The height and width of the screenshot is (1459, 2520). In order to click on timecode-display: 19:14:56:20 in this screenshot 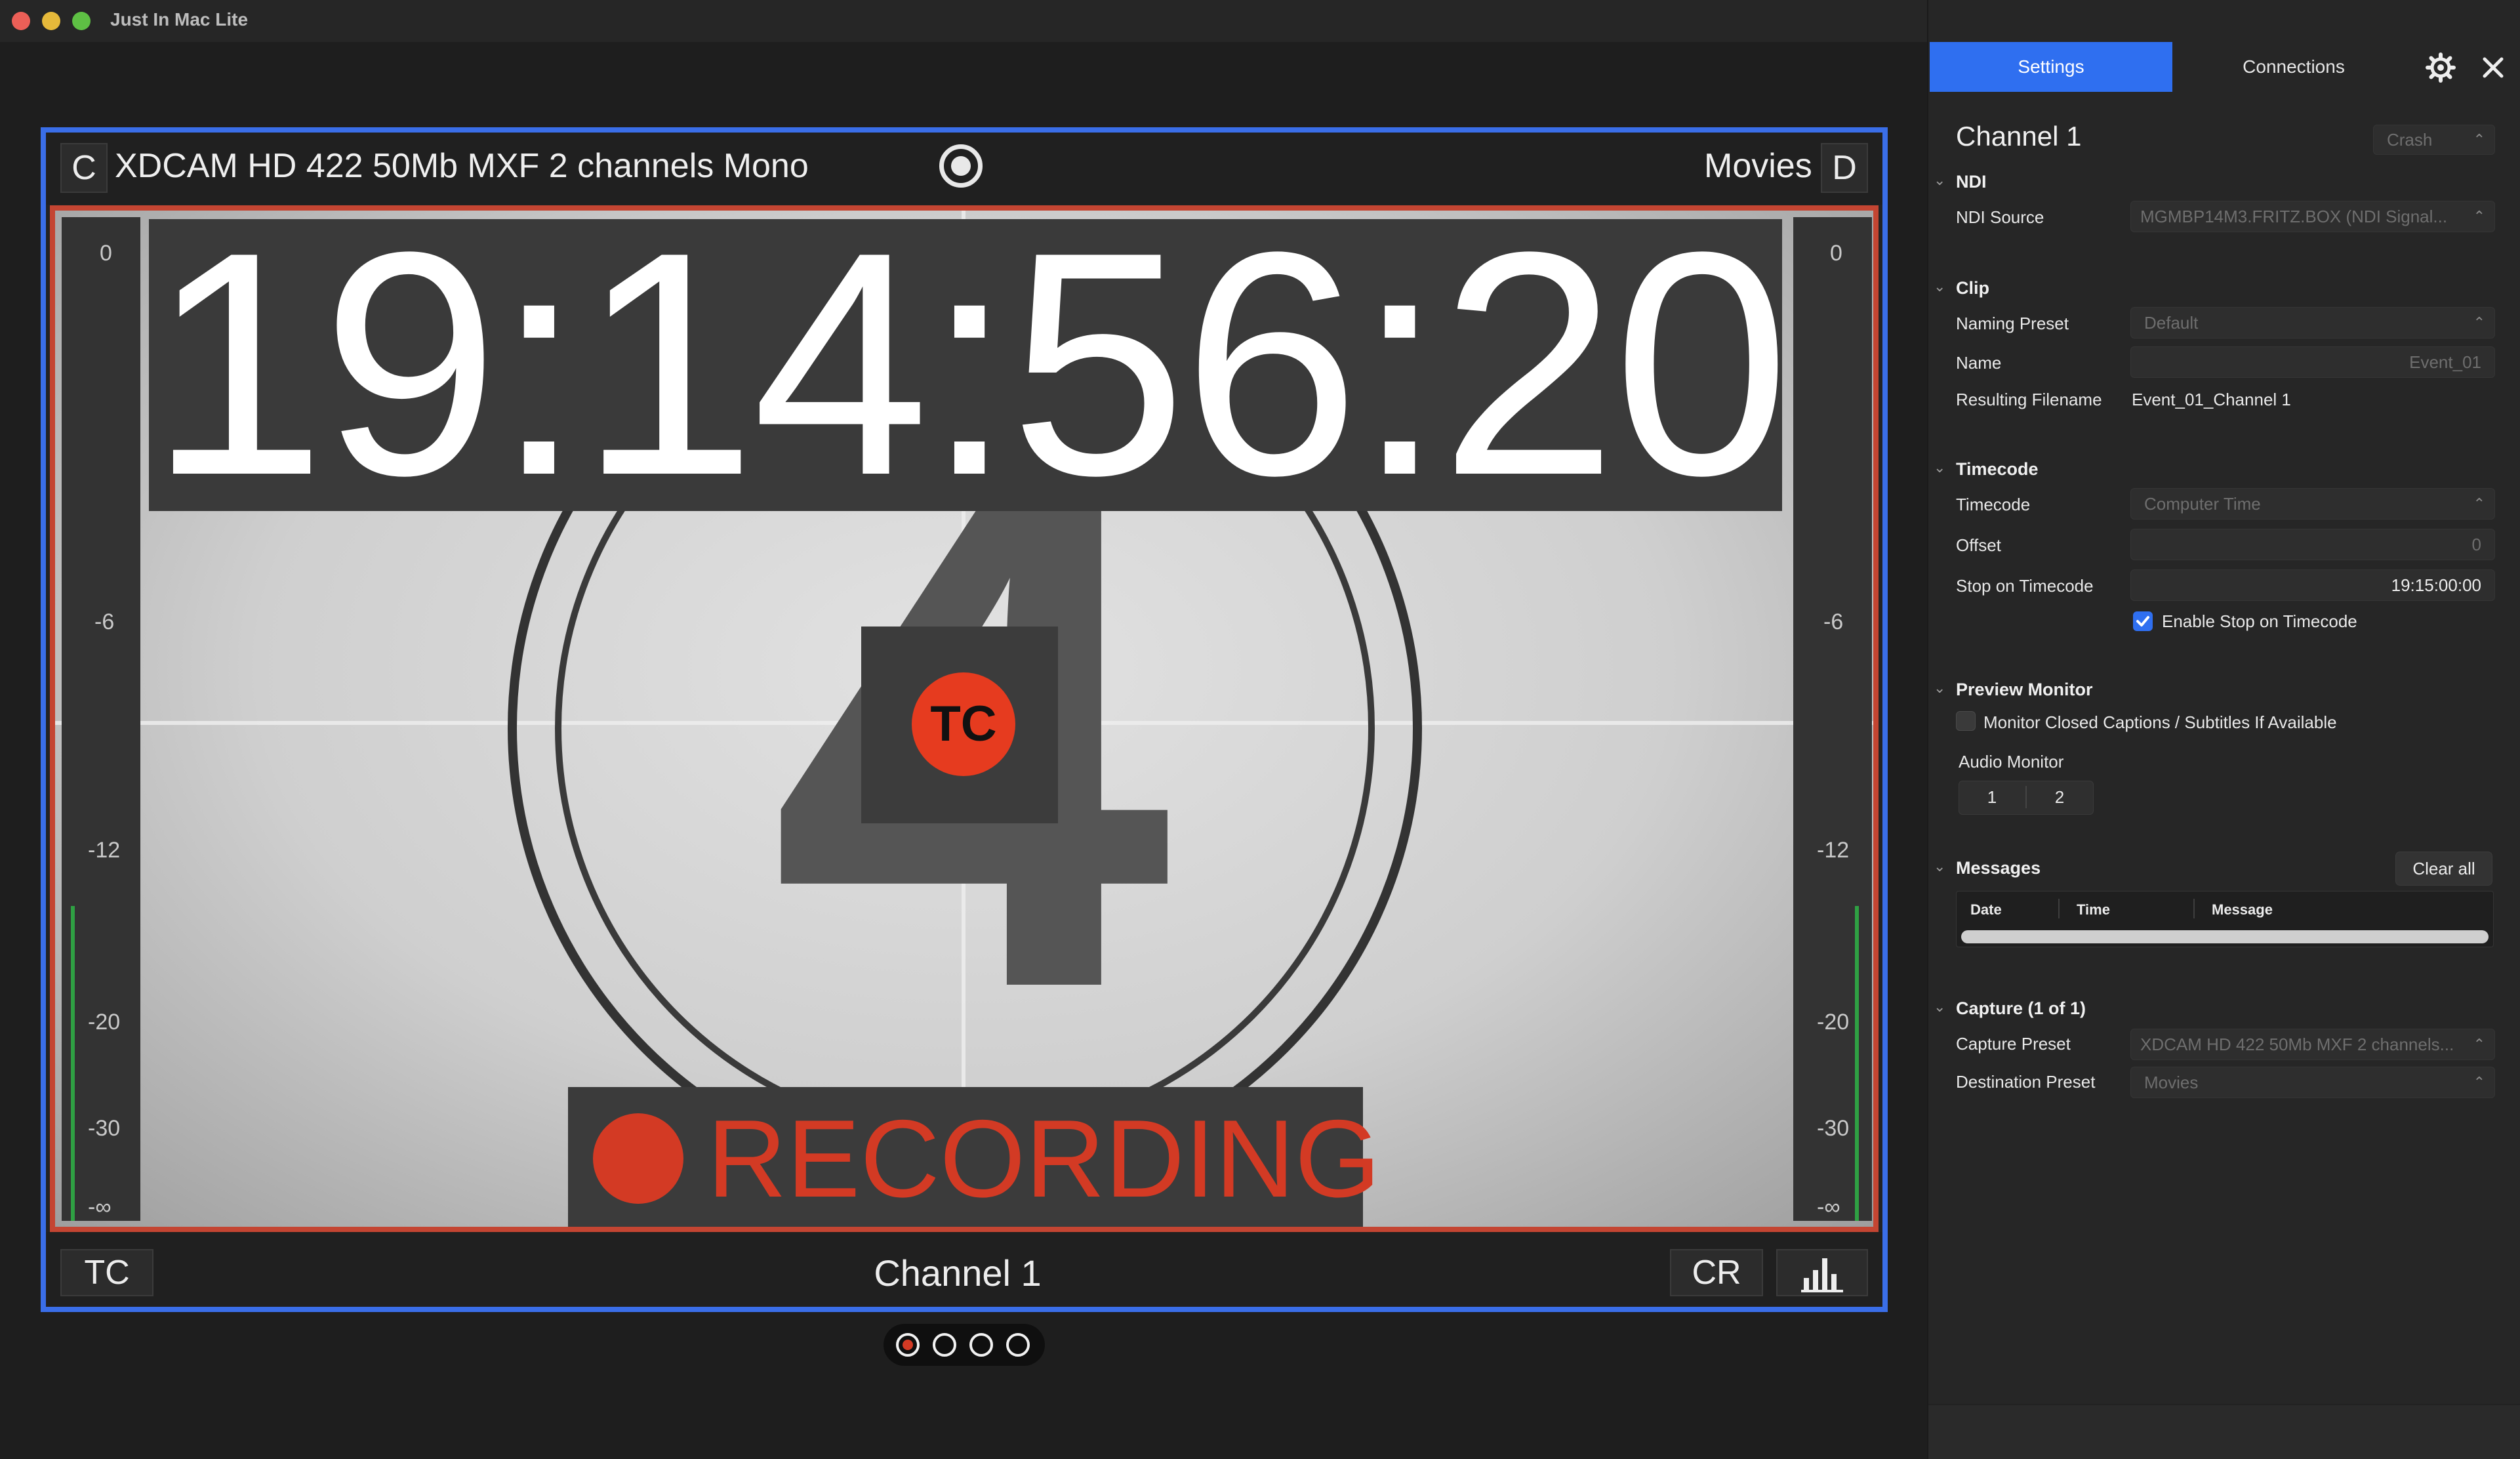, I will do `click(969, 373)`.